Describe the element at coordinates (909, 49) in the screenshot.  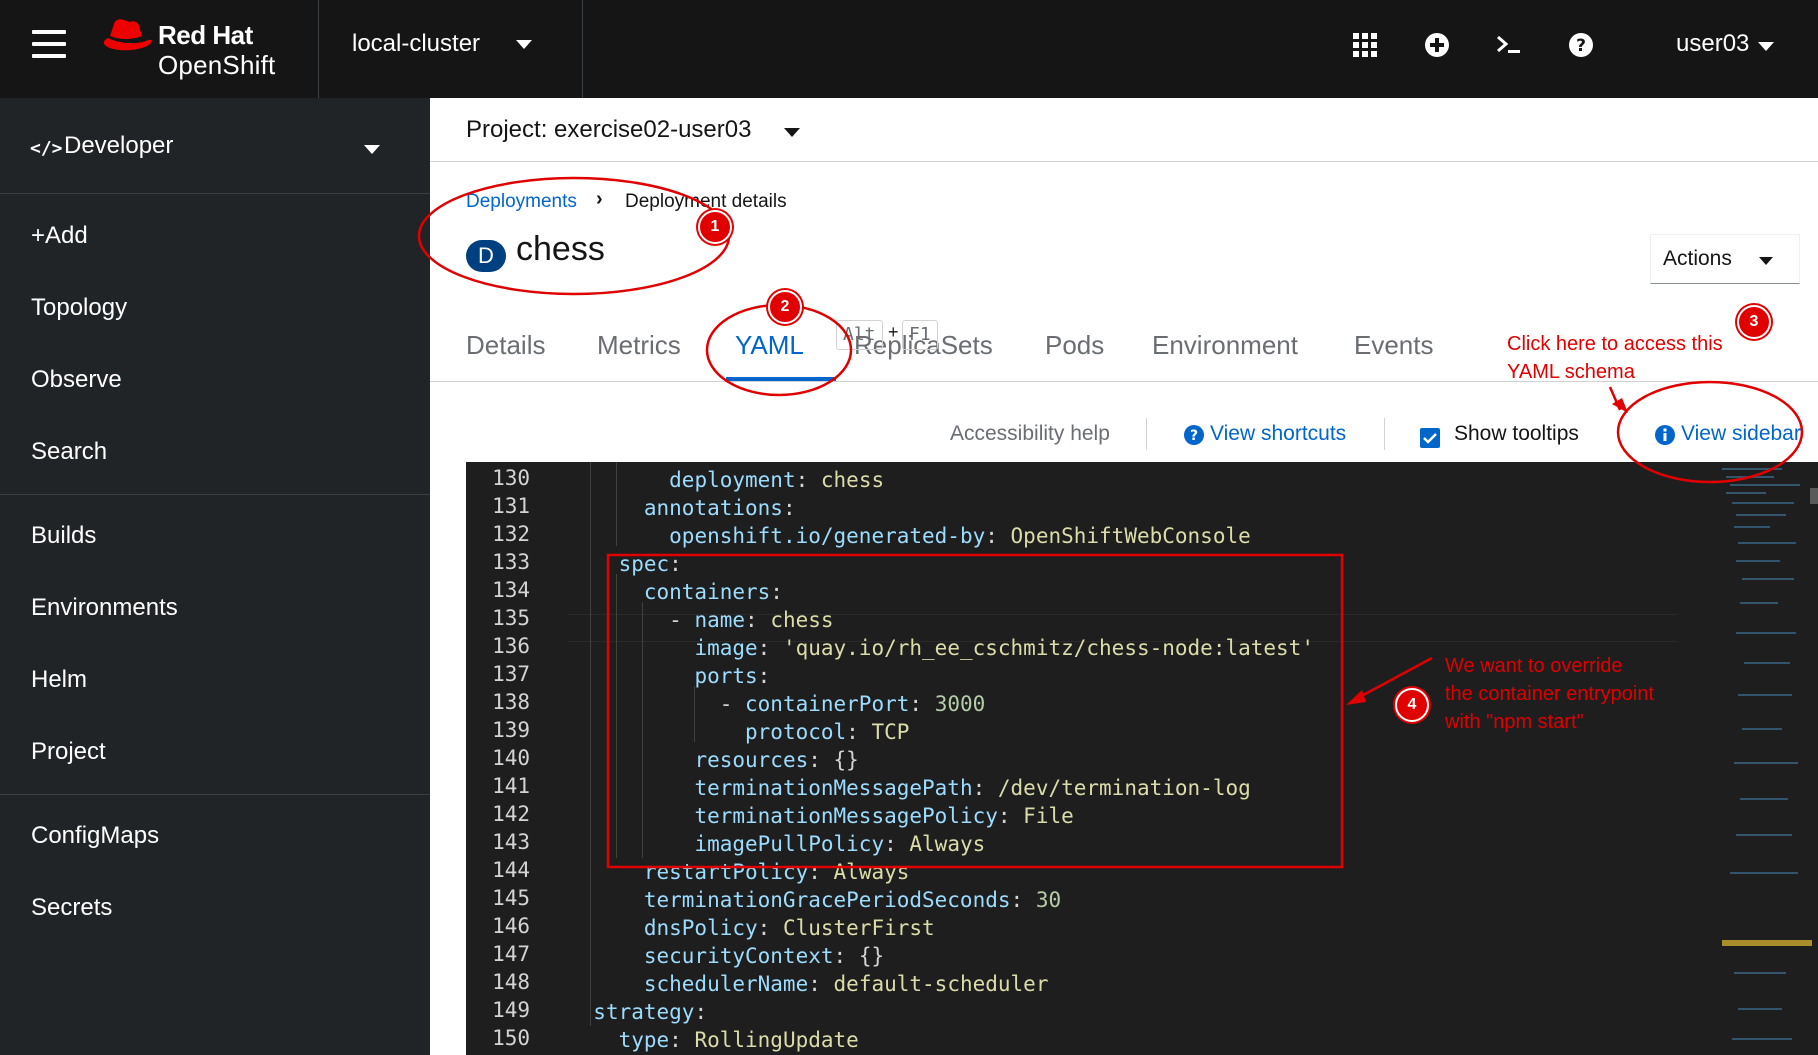
I see `masthead: Red Hat OpenShift local-cluster ? user03` at that location.